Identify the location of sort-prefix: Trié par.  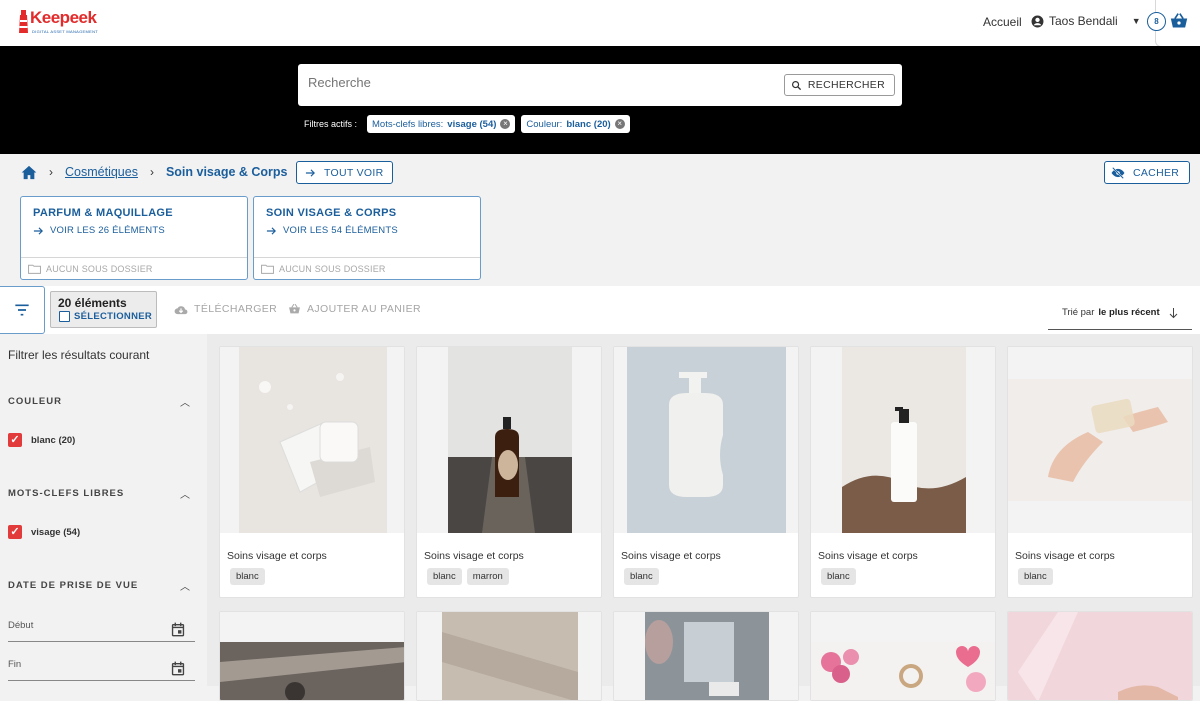
(1078, 312).